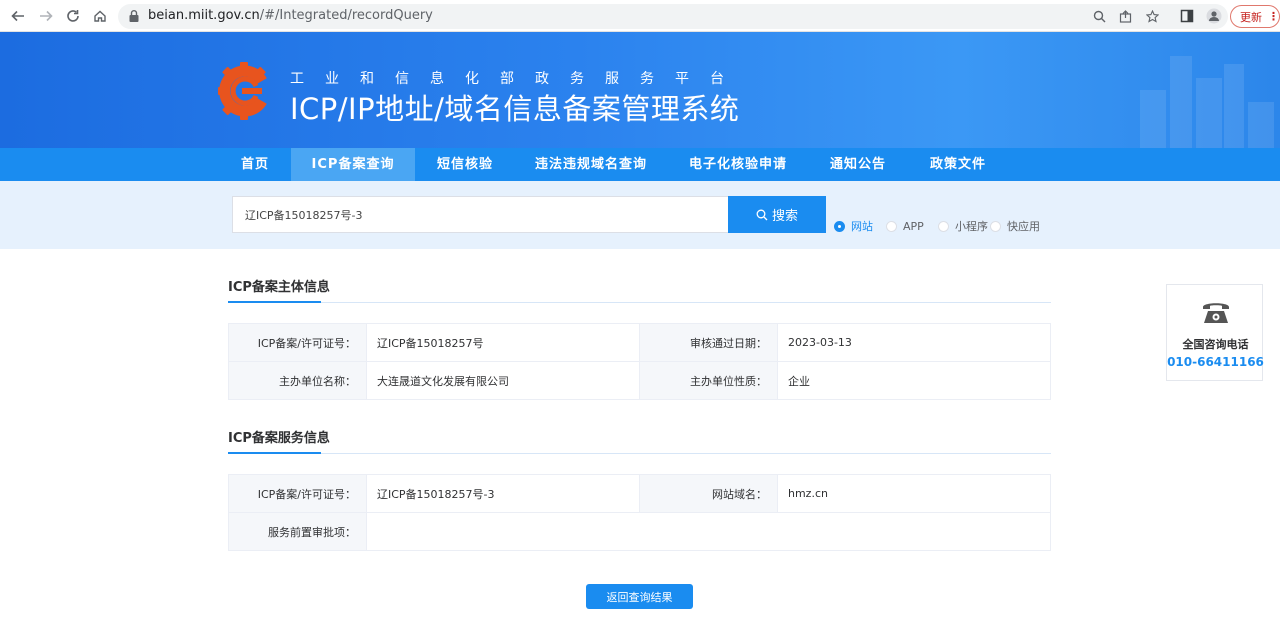 The image size is (1280, 632). I want to click on back-to-results-button: 返回查询结果, so click(639, 596).